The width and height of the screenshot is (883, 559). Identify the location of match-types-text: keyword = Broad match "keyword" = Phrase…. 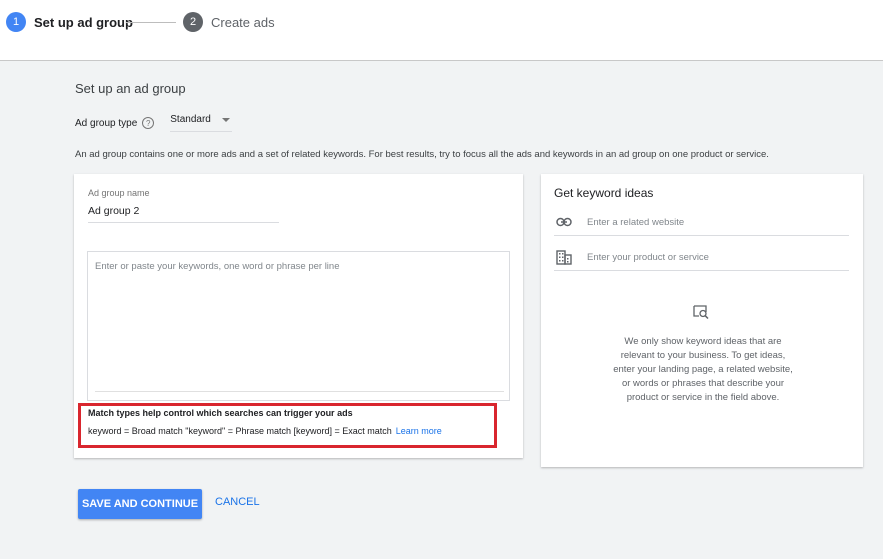
(265, 431).